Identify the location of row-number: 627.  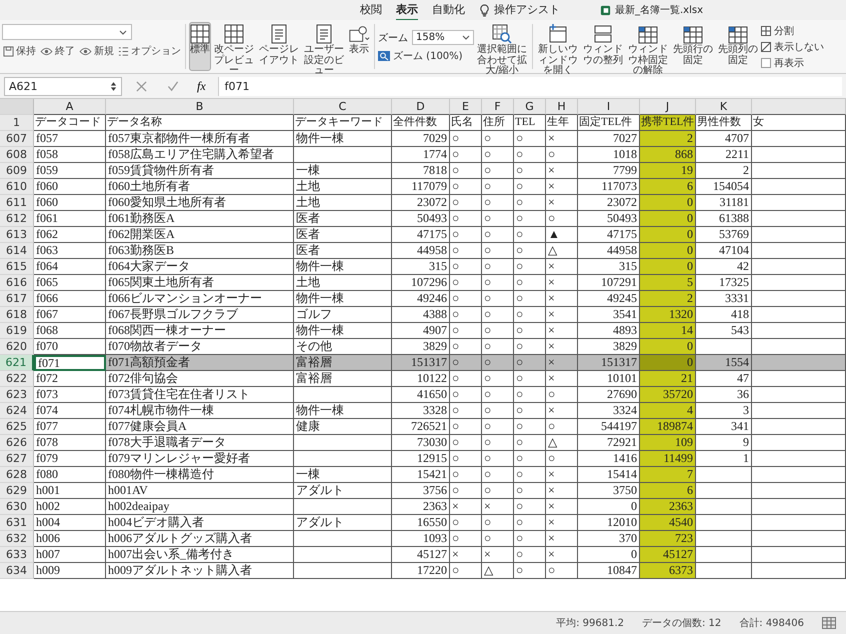
(17, 459).